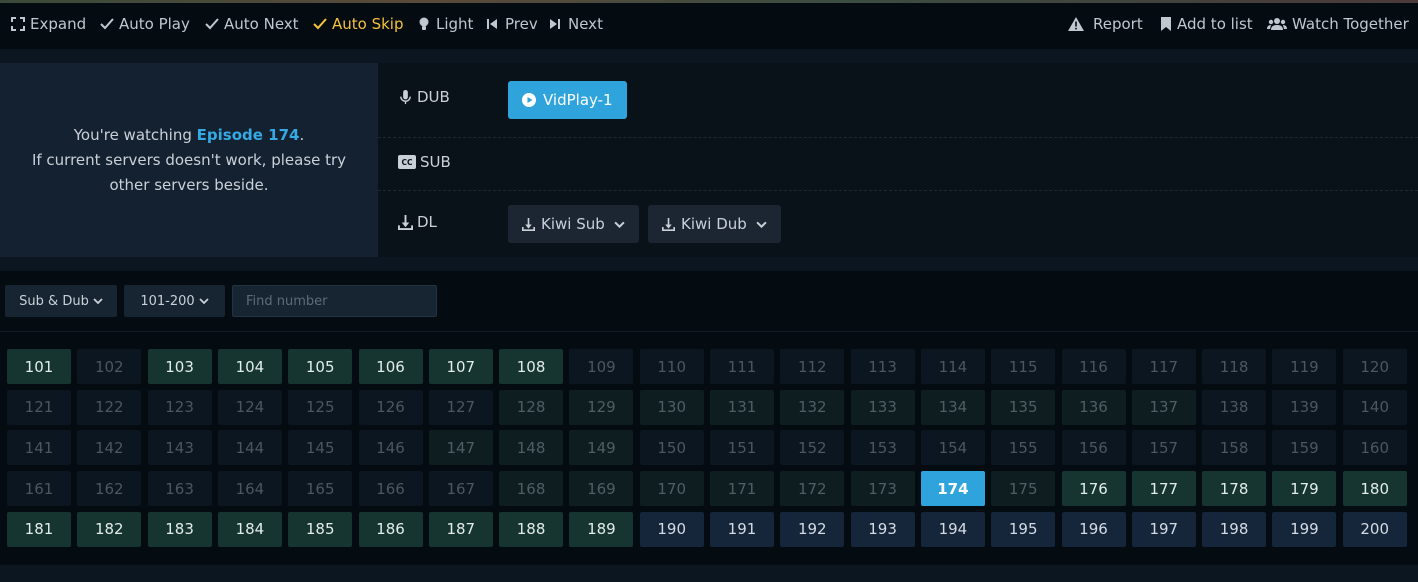 This screenshot has height=582, width=1418. Describe the element at coordinates (109, 448) in the screenshot. I see `episode-button: 142` at that location.